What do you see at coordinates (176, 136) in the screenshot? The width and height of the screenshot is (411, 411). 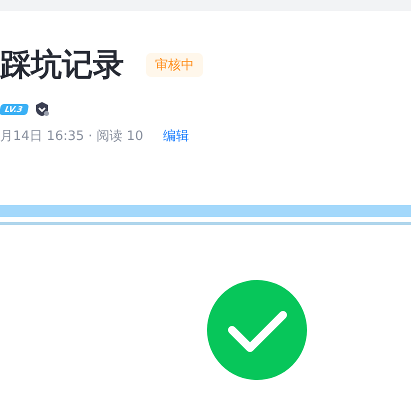 I see `edit-link: 编辑` at bounding box center [176, 136].